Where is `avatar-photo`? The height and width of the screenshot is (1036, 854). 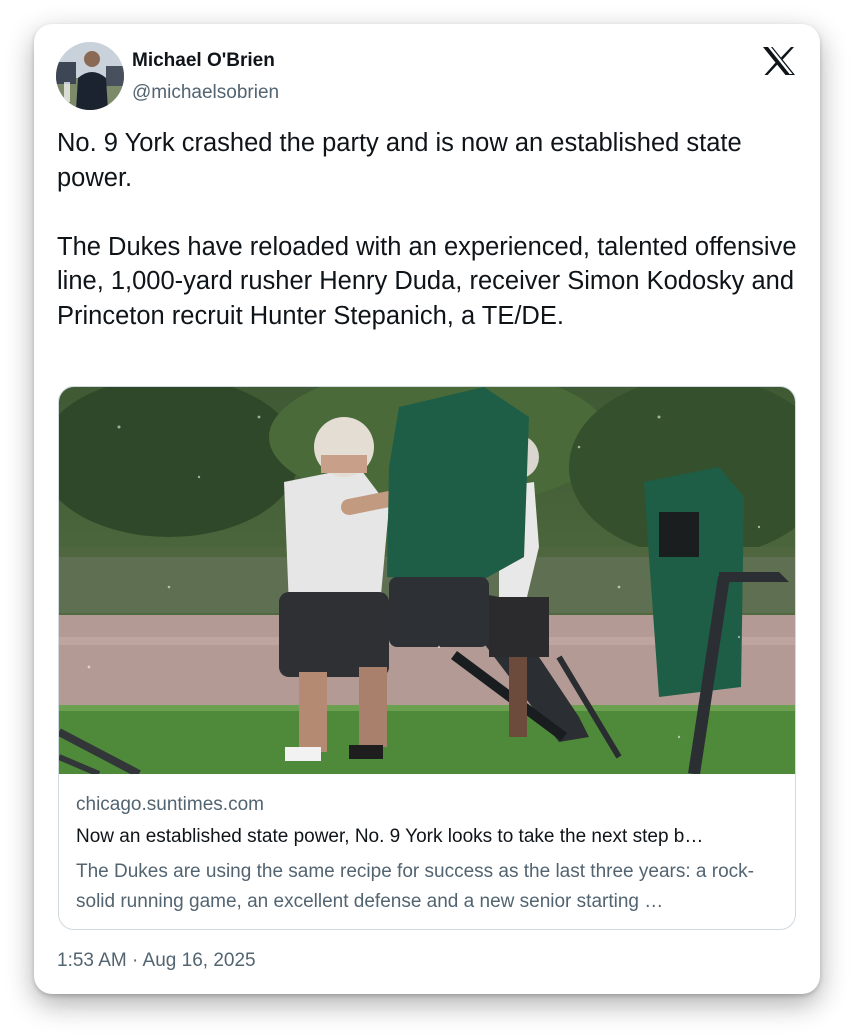 avatar-photo is located at coordinates (90, 76).